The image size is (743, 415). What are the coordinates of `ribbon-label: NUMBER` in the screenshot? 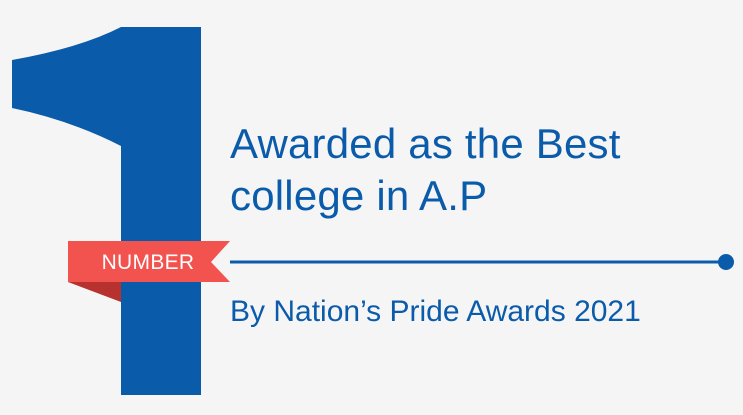 It's located at (148, 262).